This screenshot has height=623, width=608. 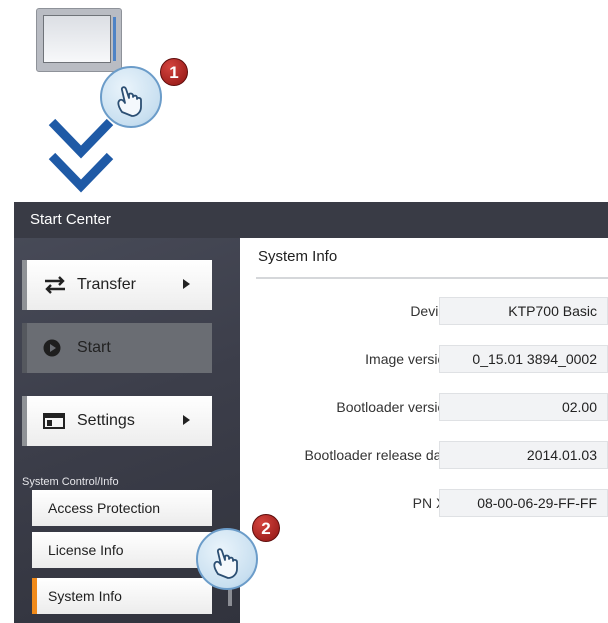 I want to click on settings-panel-icon, so click(x=60, y=421).